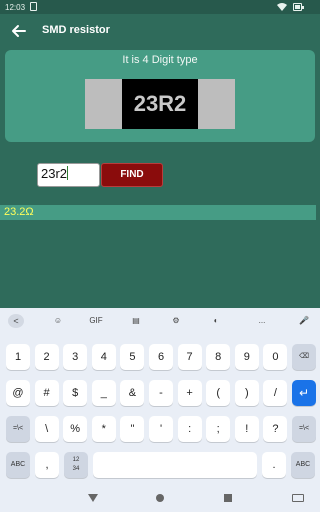 Image resolution: width=320 pixels, height=512 pixels. I want to click on key-2-1: \, so click(46, 429).